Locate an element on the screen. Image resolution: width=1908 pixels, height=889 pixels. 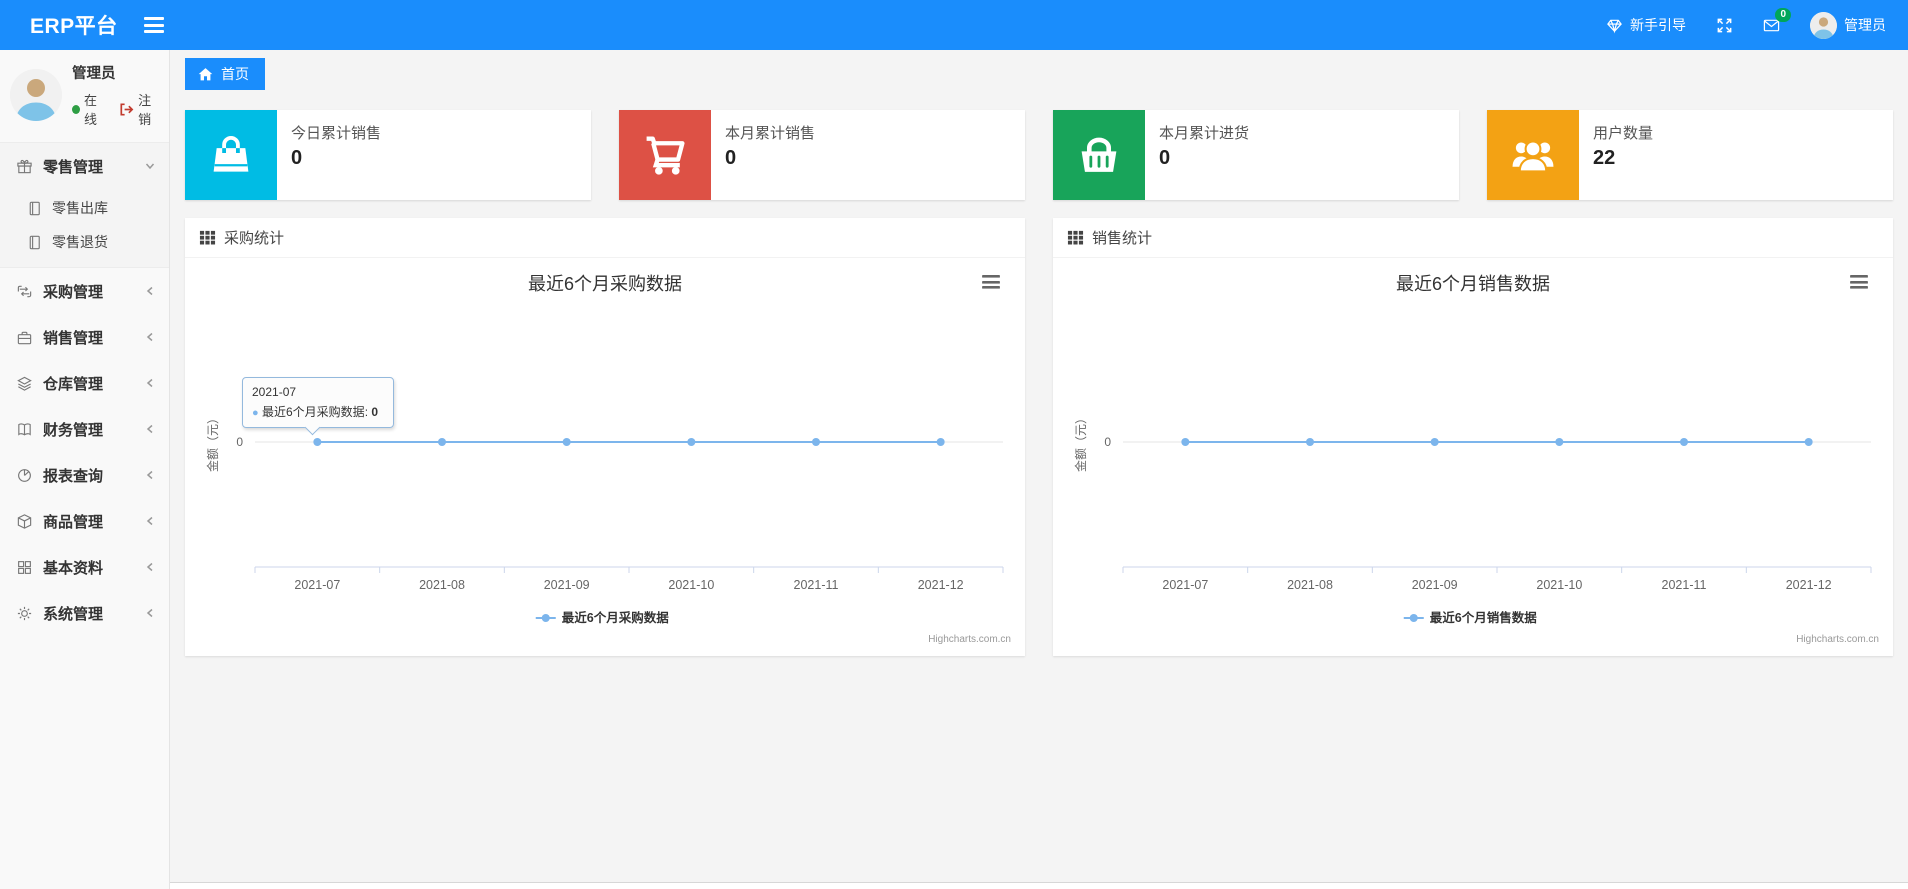
gift-icon is located at coordinates (24, 166).